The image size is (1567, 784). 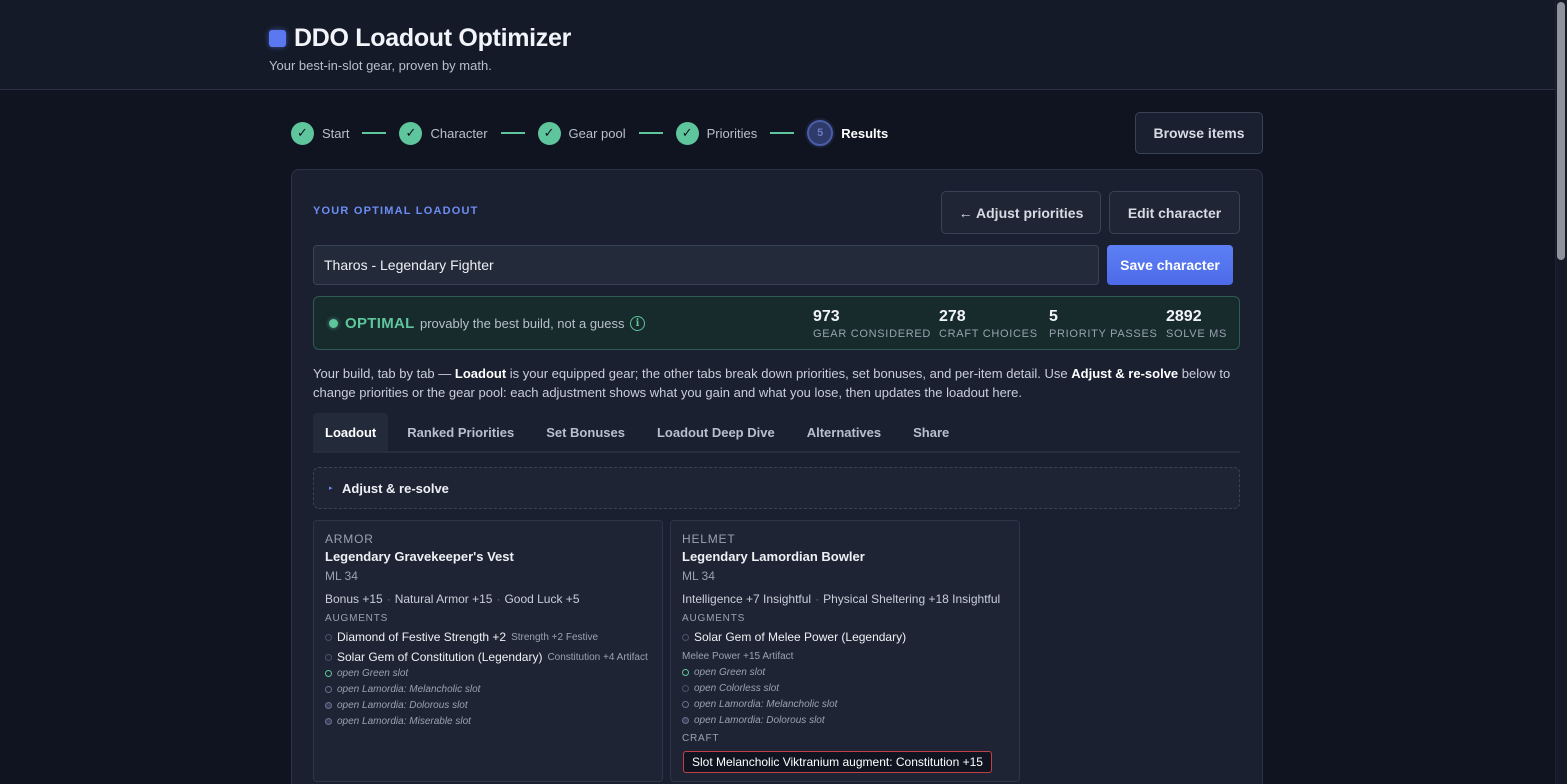 What do you see at coordinates (585, 432) in the screenshot?
I see `tab-set-bonuses: Set Bonuses` at bounding box center [585, 432].